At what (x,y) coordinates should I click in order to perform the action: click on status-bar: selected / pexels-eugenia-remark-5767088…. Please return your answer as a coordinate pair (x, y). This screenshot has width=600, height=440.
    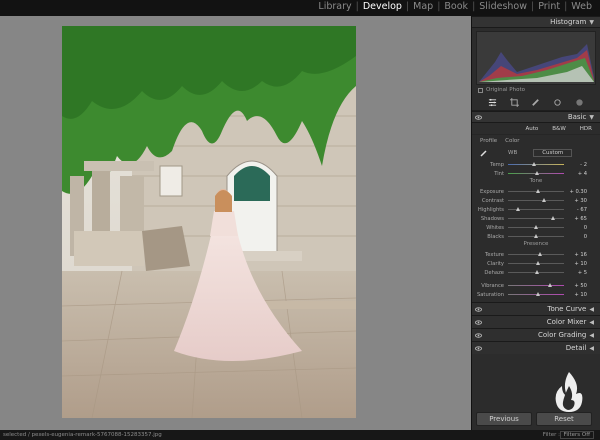
    Looking at the image, I should click on (300, 435).